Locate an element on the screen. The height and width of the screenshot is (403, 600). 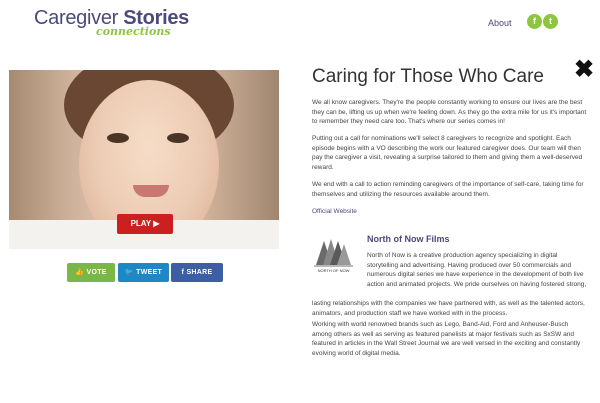
thumbs-up-icon: 👍 is located at coordinates (80, 272).